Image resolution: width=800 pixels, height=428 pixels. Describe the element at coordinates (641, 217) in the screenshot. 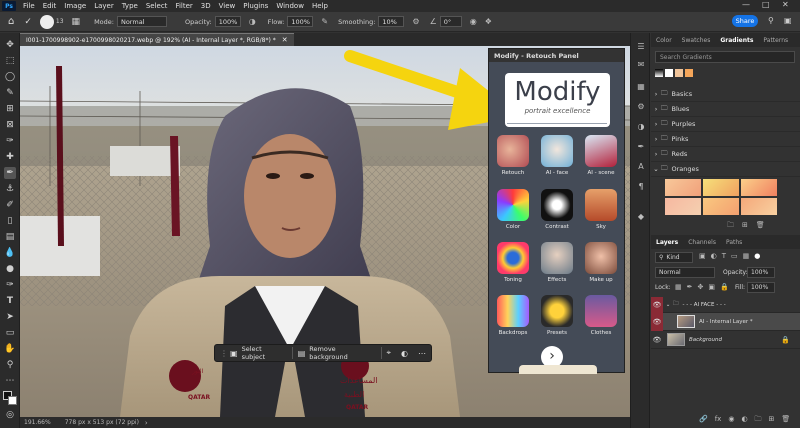

I see `plugin-icon: ◆` at that location.